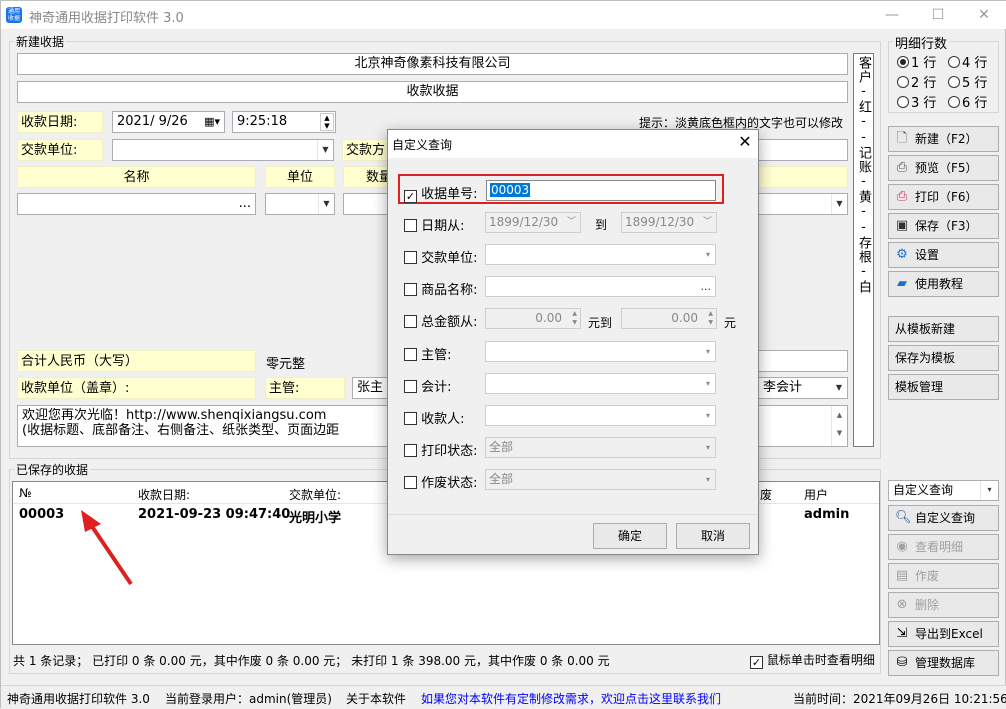  What do you see at coordinates (164, 494) in the screenshot?
I see `header-date: 收款日期:` at bounding box center [164, 494].